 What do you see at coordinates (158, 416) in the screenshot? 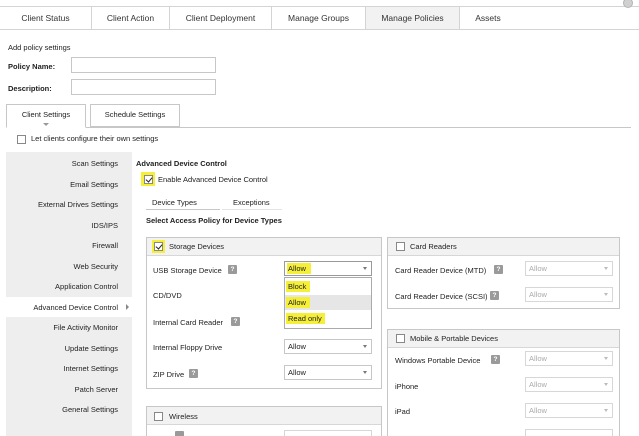
I see `wireless-checkbox` at bounding box center [158, 416].